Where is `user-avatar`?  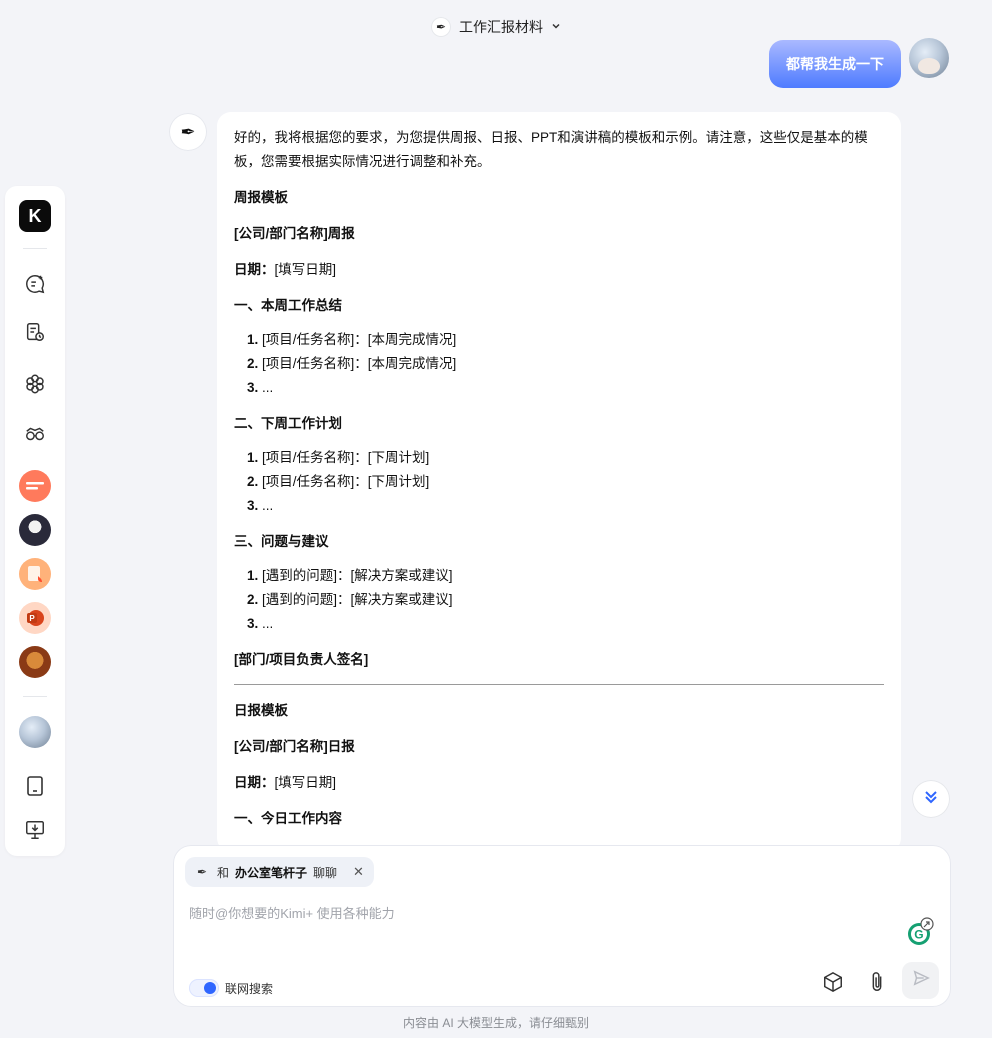 user-avatar is located at coordinates (929, 58).